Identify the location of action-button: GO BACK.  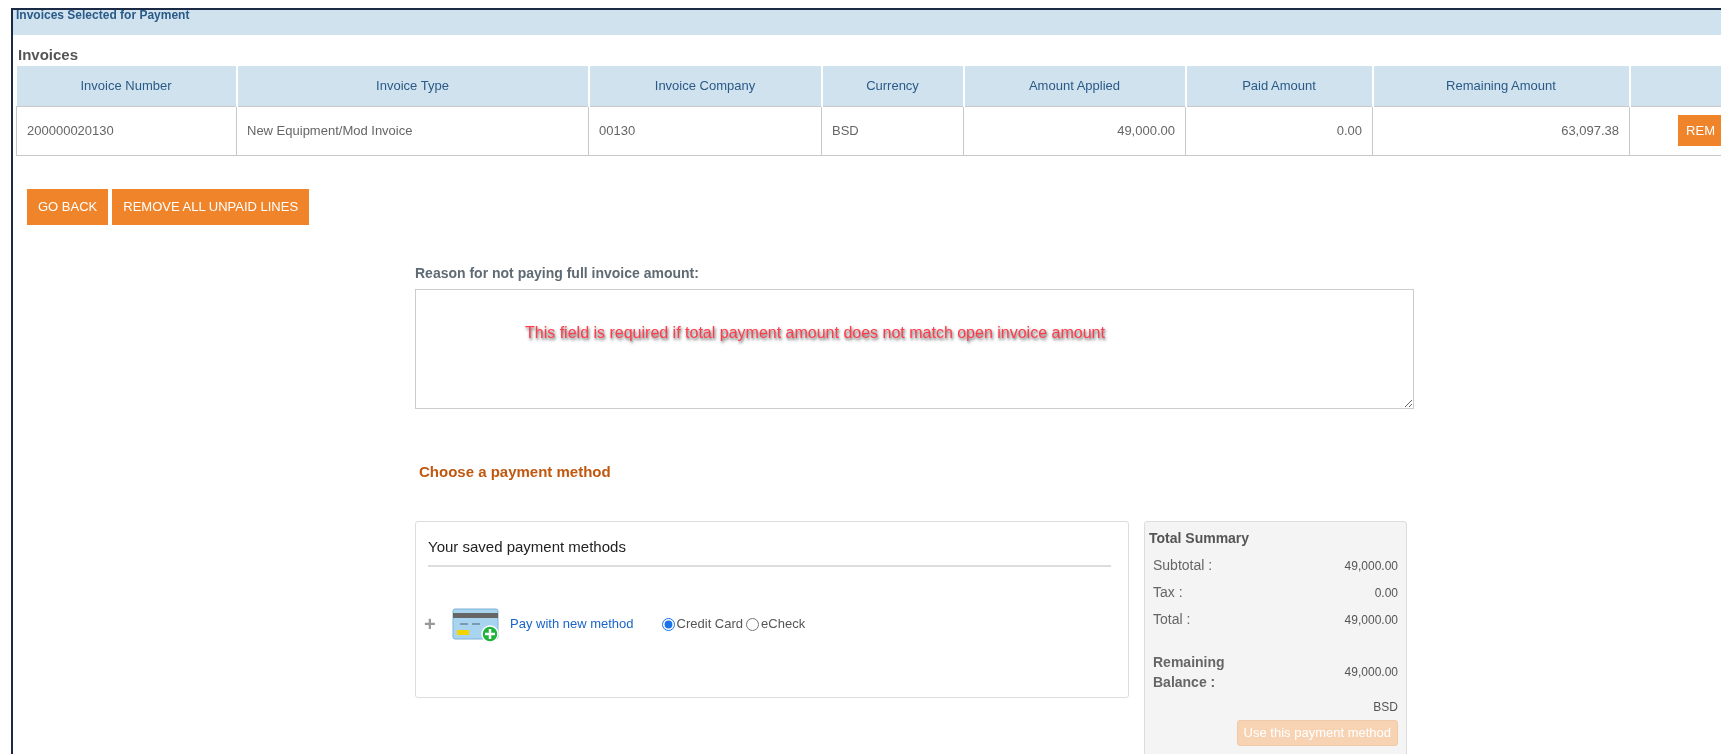
(68, 206).